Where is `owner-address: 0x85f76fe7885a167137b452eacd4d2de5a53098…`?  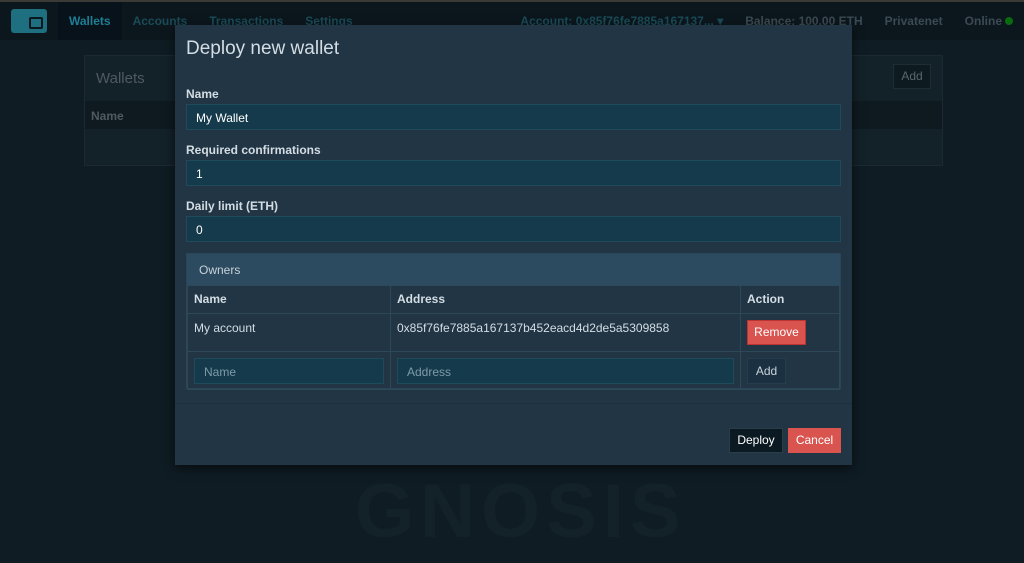 owner-address: 0x85f76fe7885a167137b452eacd4d2de5a53098… is located at coordinates (565, 332).